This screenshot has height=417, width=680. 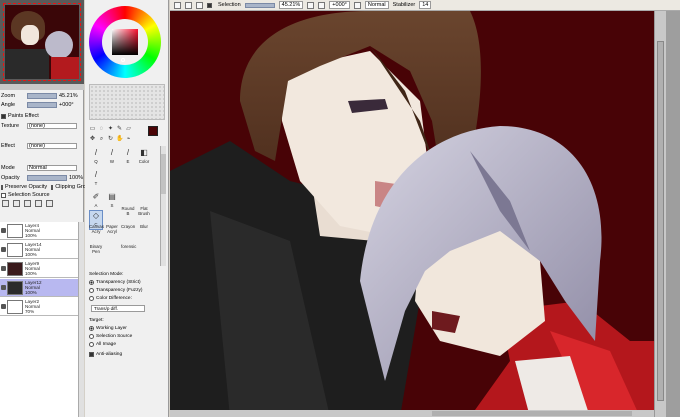 I want to click on zoom-bar, so click(x=259, y=5).